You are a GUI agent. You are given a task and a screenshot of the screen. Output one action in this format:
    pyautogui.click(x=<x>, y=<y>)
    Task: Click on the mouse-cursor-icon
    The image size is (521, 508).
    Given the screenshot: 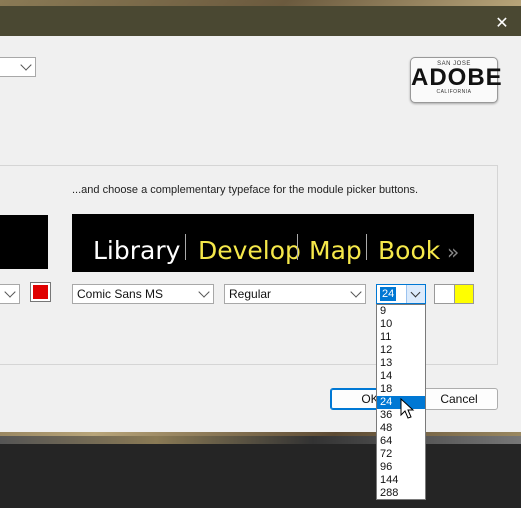 What is the action you would take?
    pyautogui.click(x=407, y=408)
    